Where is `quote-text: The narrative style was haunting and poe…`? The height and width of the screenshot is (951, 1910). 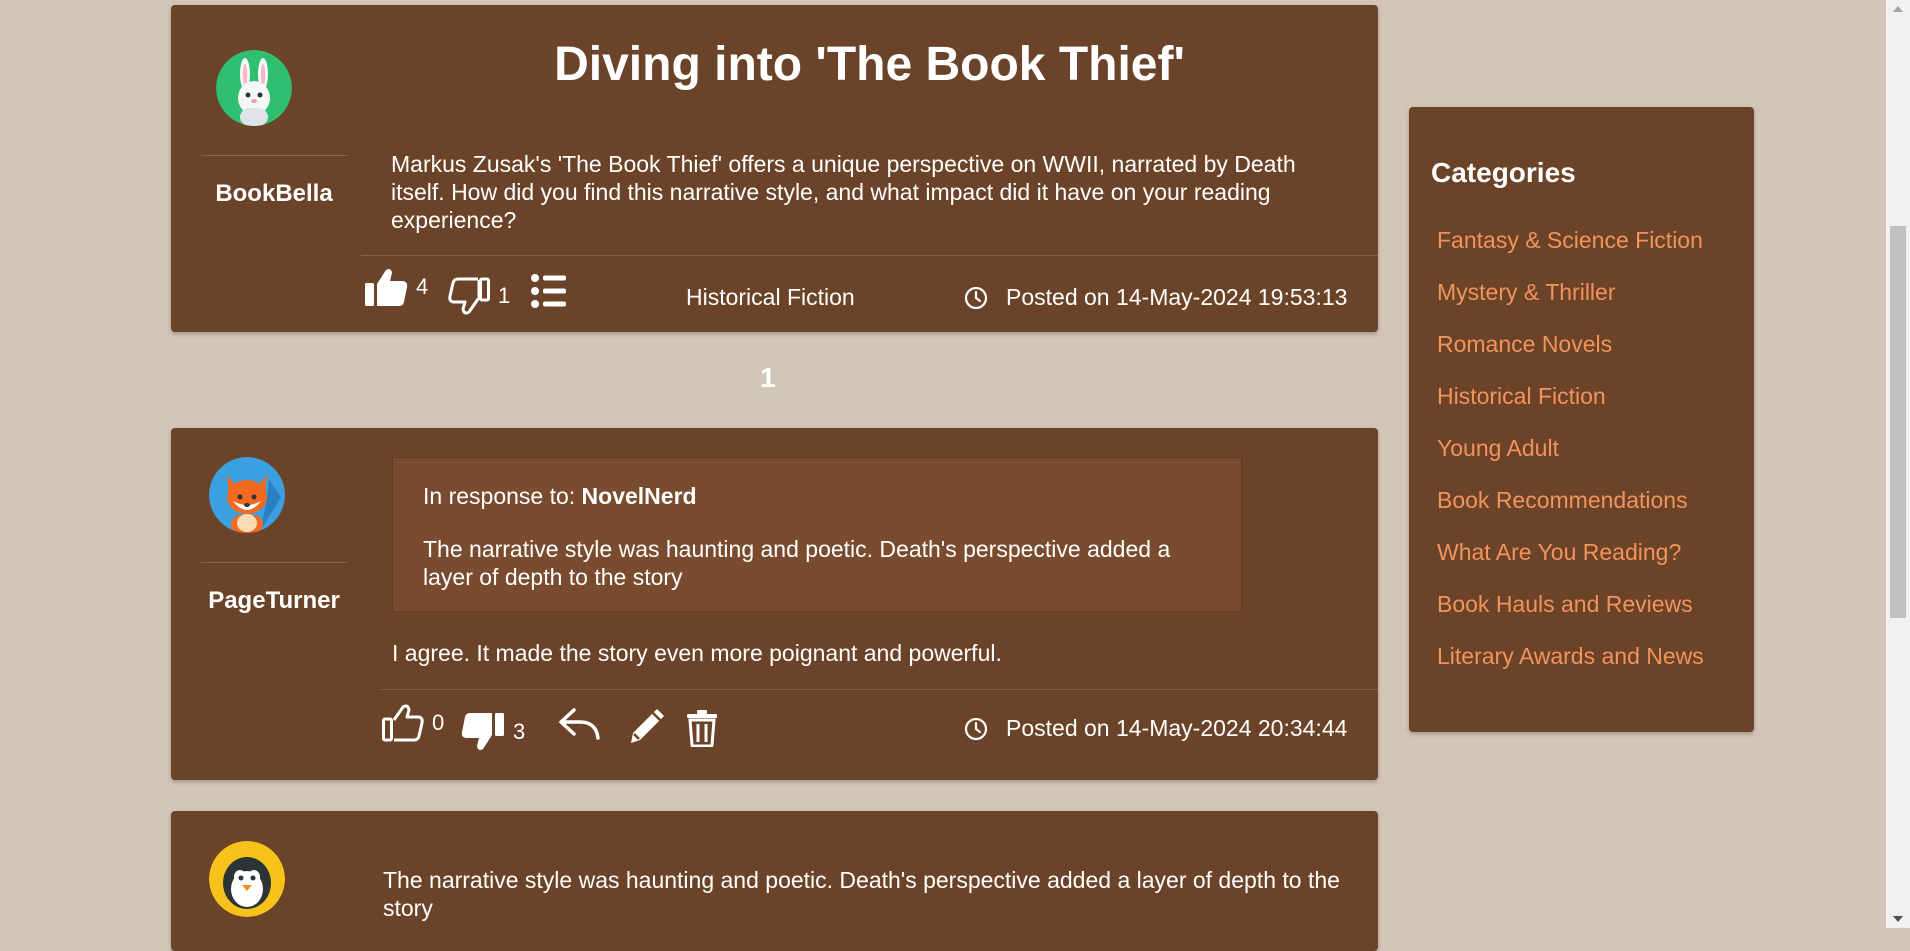
quote-text: The narrative style was haunting and poe… is located at coordinates (797, 563).